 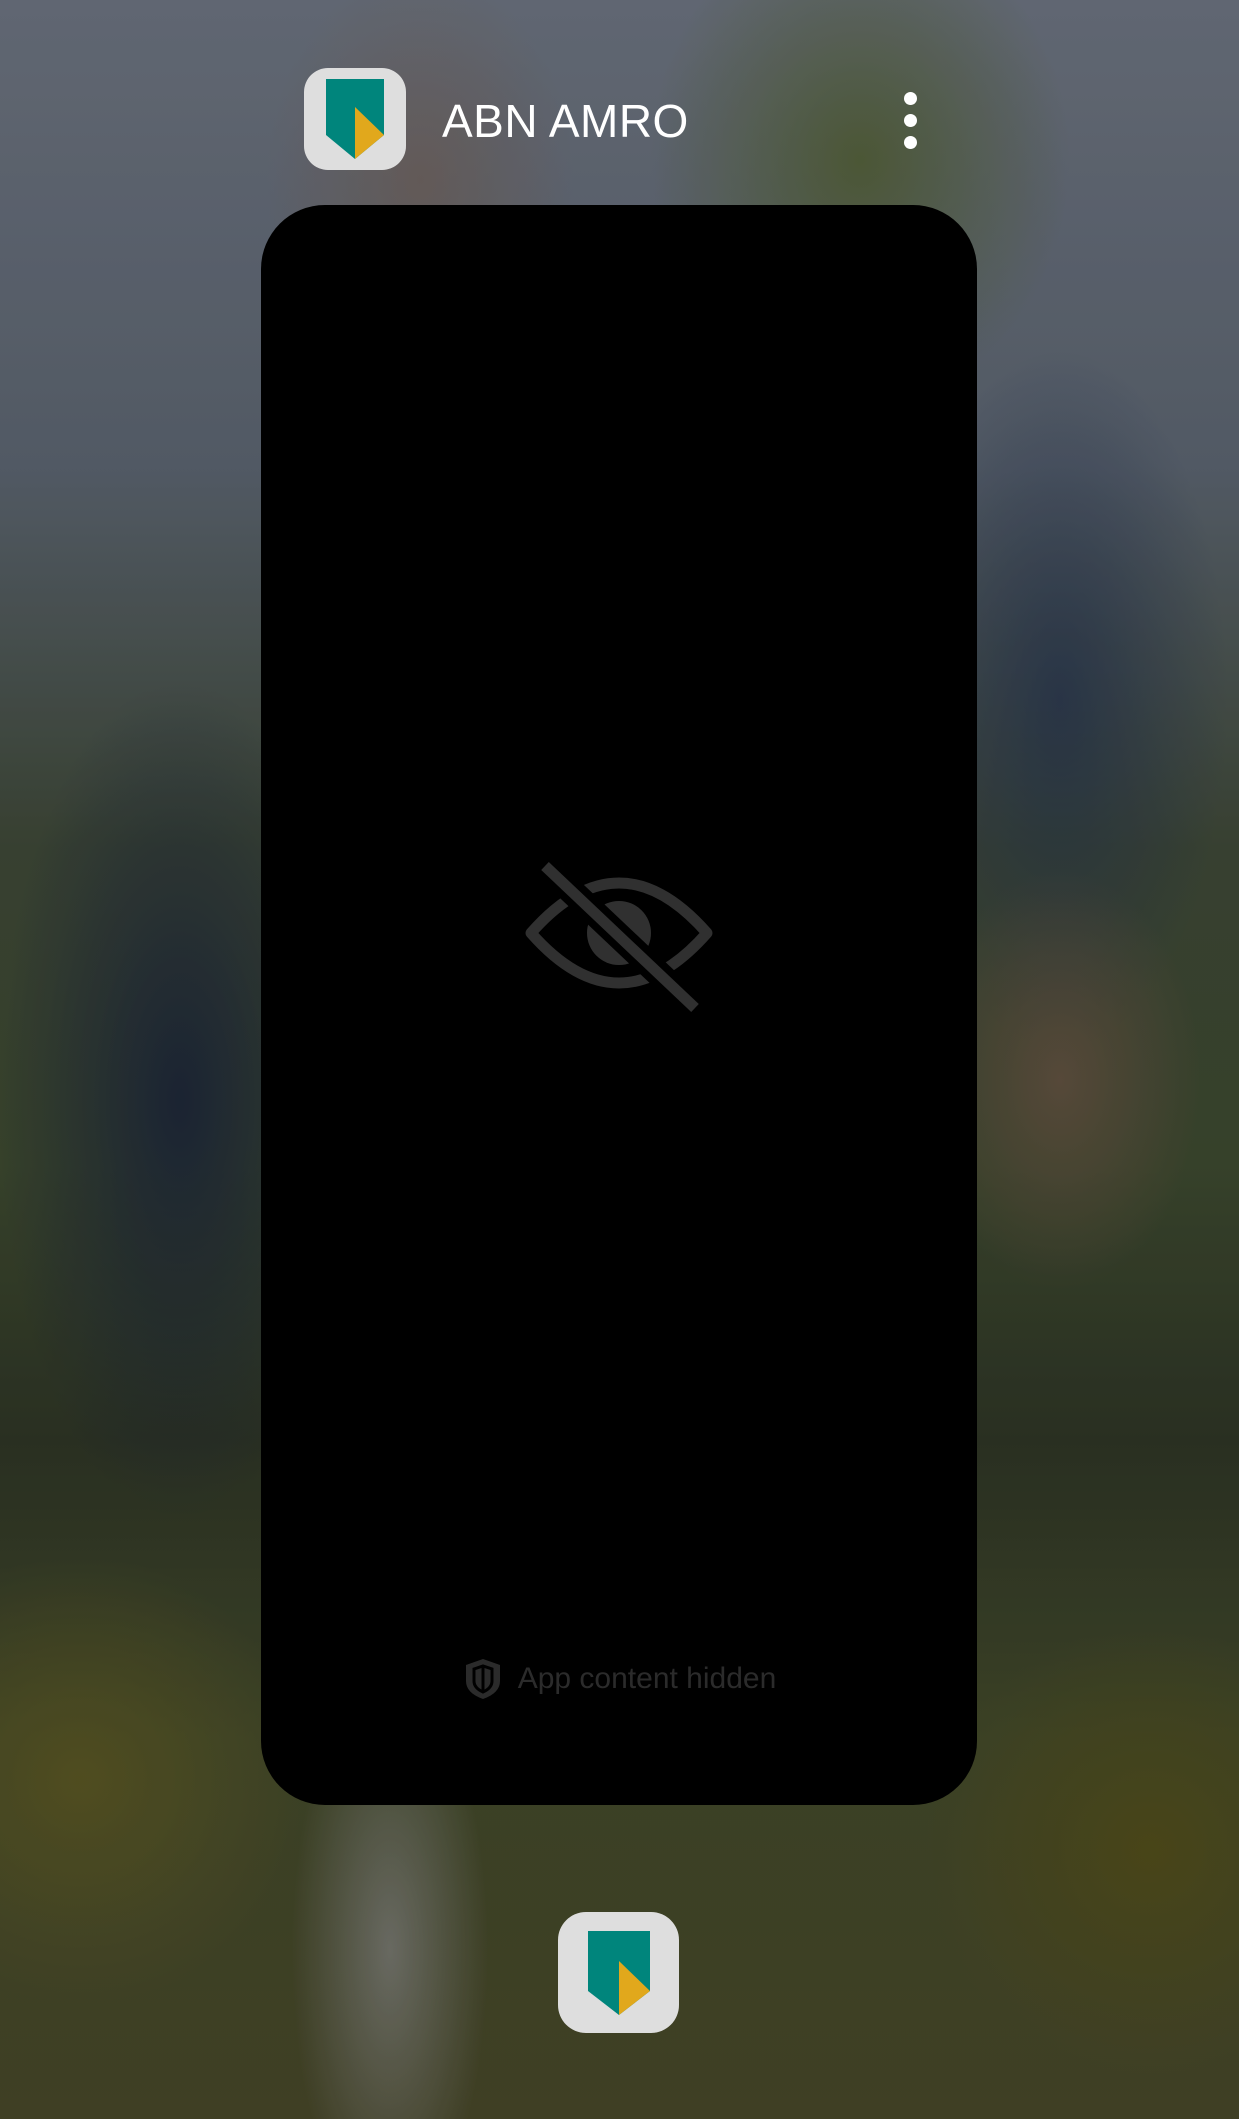 What do you see at coordinates (565, 121) in the screenshot?
I see `app-title: ABN AMRO` at bounding box center [565, 121].